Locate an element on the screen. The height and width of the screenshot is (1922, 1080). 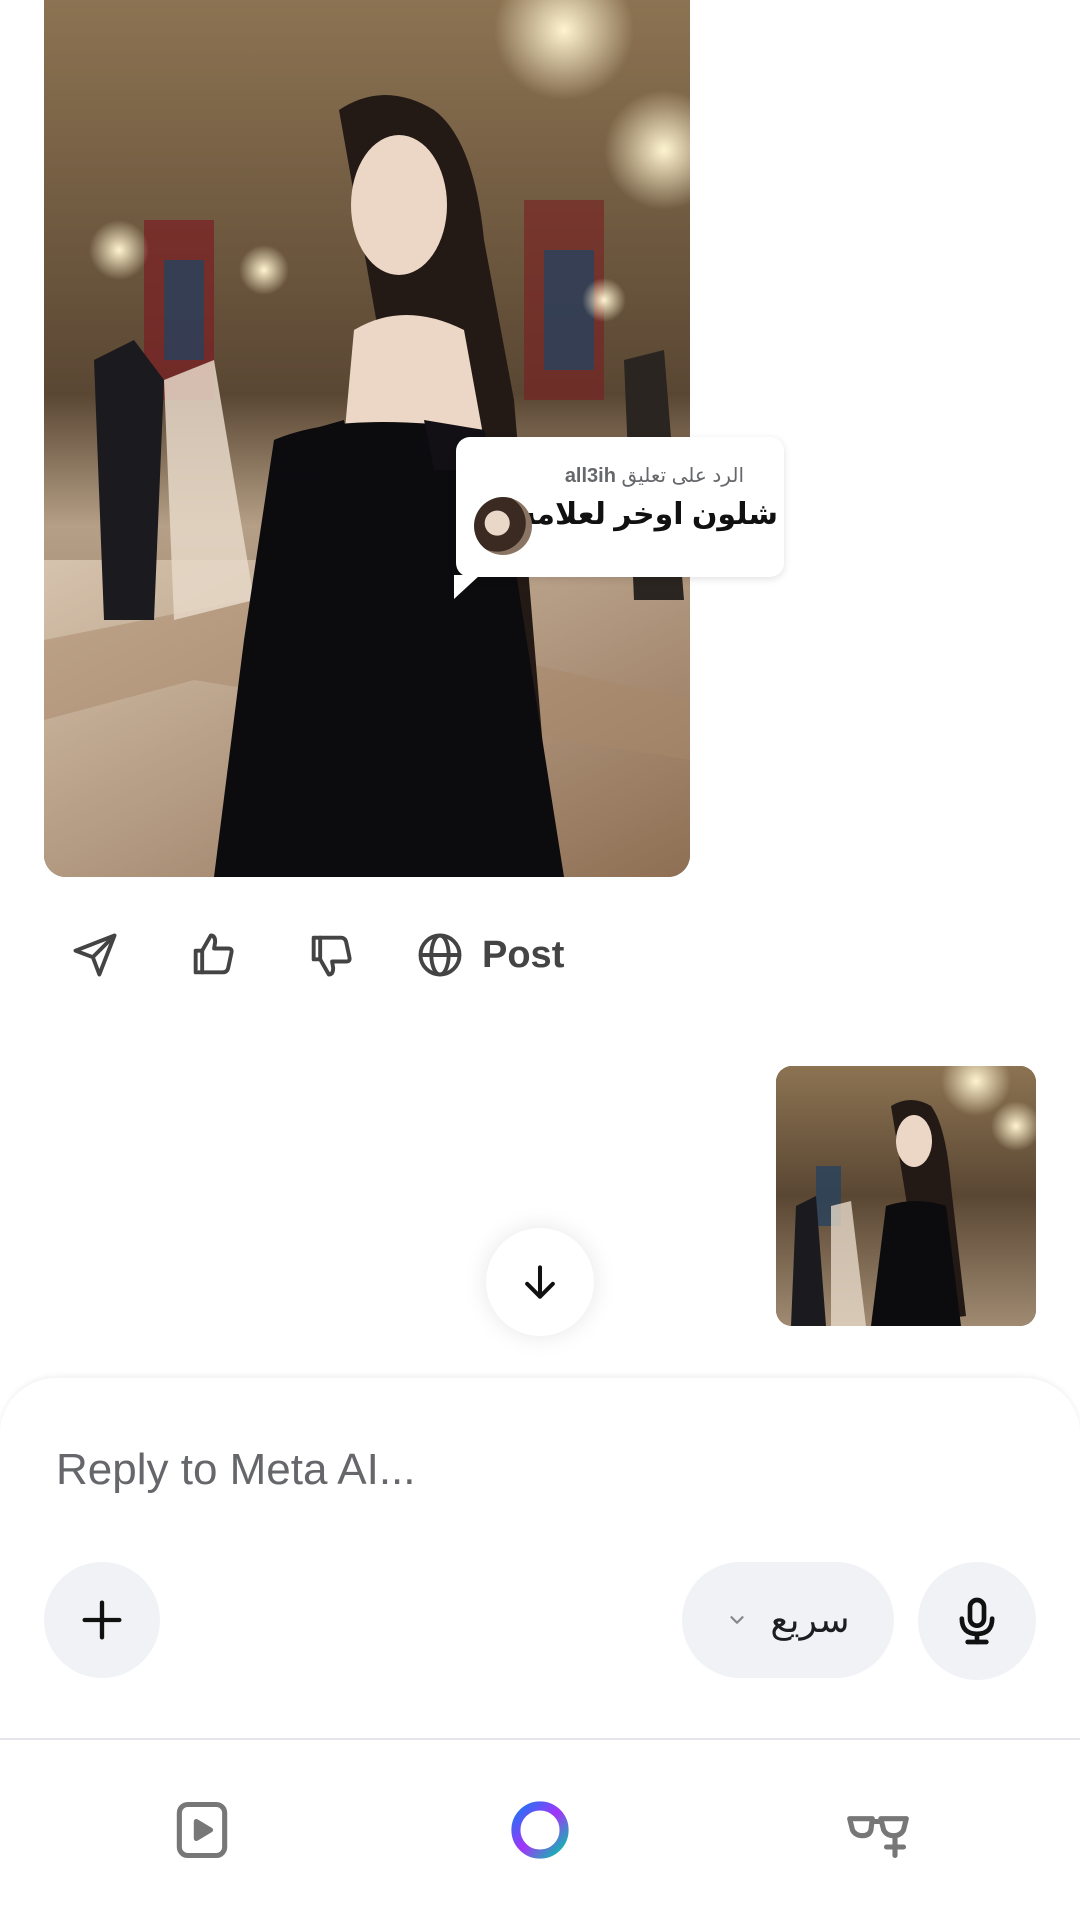
post-button: Post is located at coordinates (489, 955).